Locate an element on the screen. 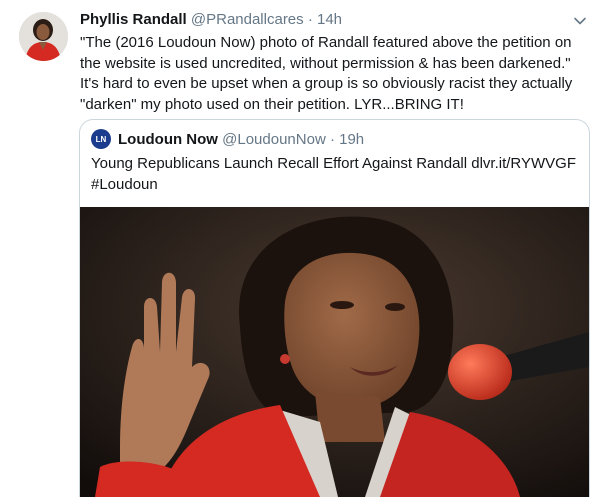  avatar is located at coordinates (43, 36).